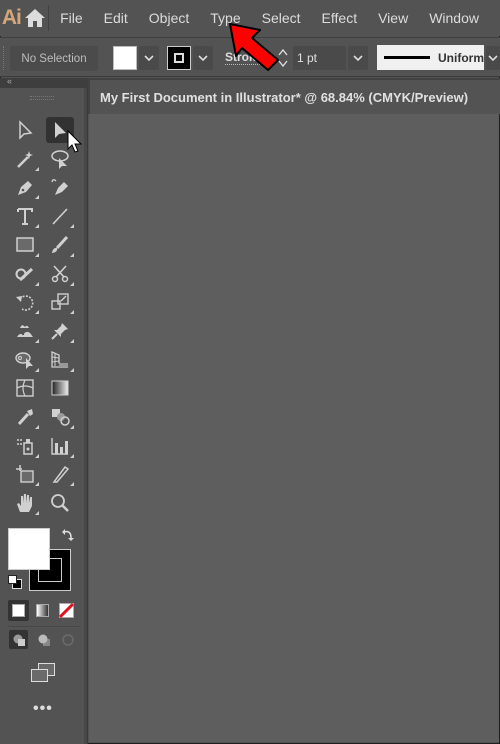 This screenshot has height=744, width=500. Describe the element at coordinates (340, 18) in the screenshot. I see `menu-effect: Effect` at that location.